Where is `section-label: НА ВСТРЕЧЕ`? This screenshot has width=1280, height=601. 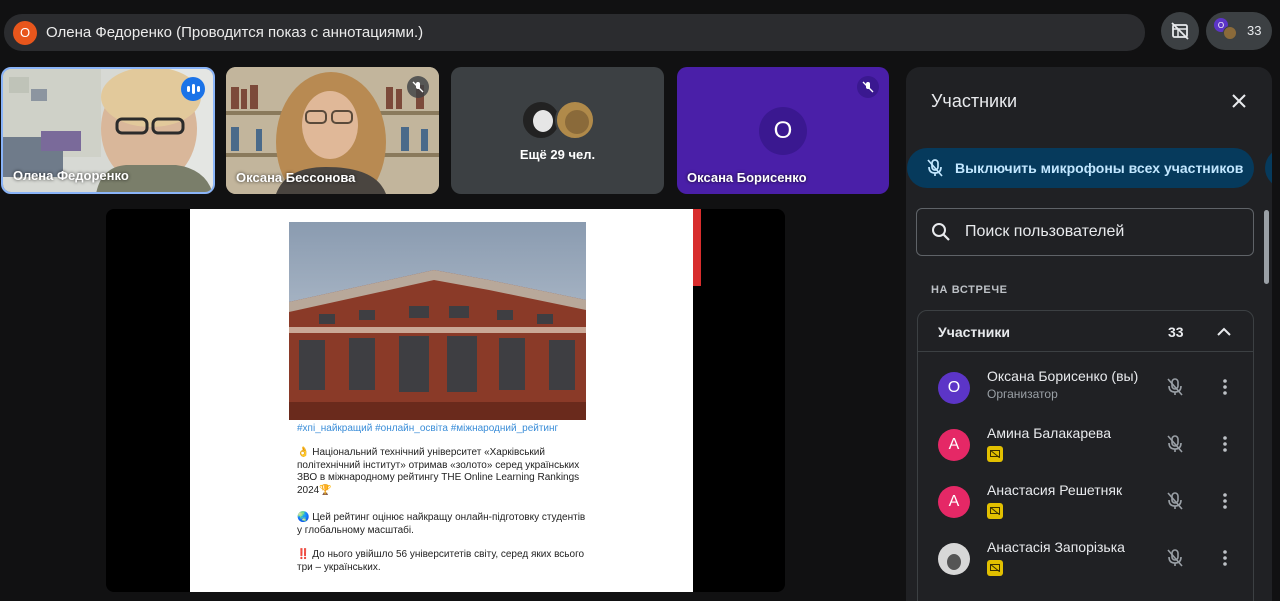 section-label: НА ВСТРЕЧЕ is located at coordinates (969, 290).